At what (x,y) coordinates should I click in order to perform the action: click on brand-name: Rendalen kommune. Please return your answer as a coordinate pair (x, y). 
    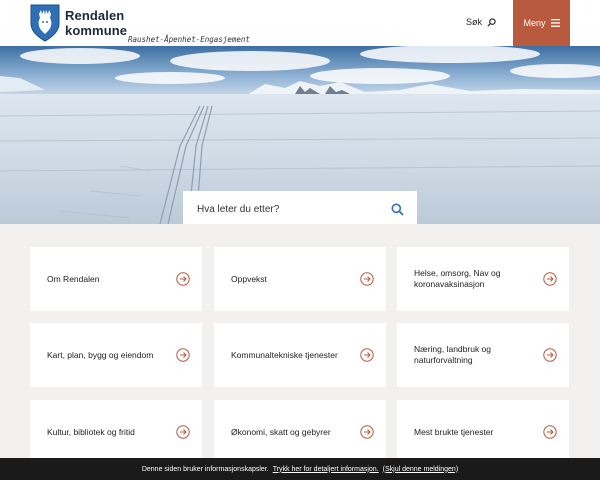
    Looking at the image, I should click on (96, 23).